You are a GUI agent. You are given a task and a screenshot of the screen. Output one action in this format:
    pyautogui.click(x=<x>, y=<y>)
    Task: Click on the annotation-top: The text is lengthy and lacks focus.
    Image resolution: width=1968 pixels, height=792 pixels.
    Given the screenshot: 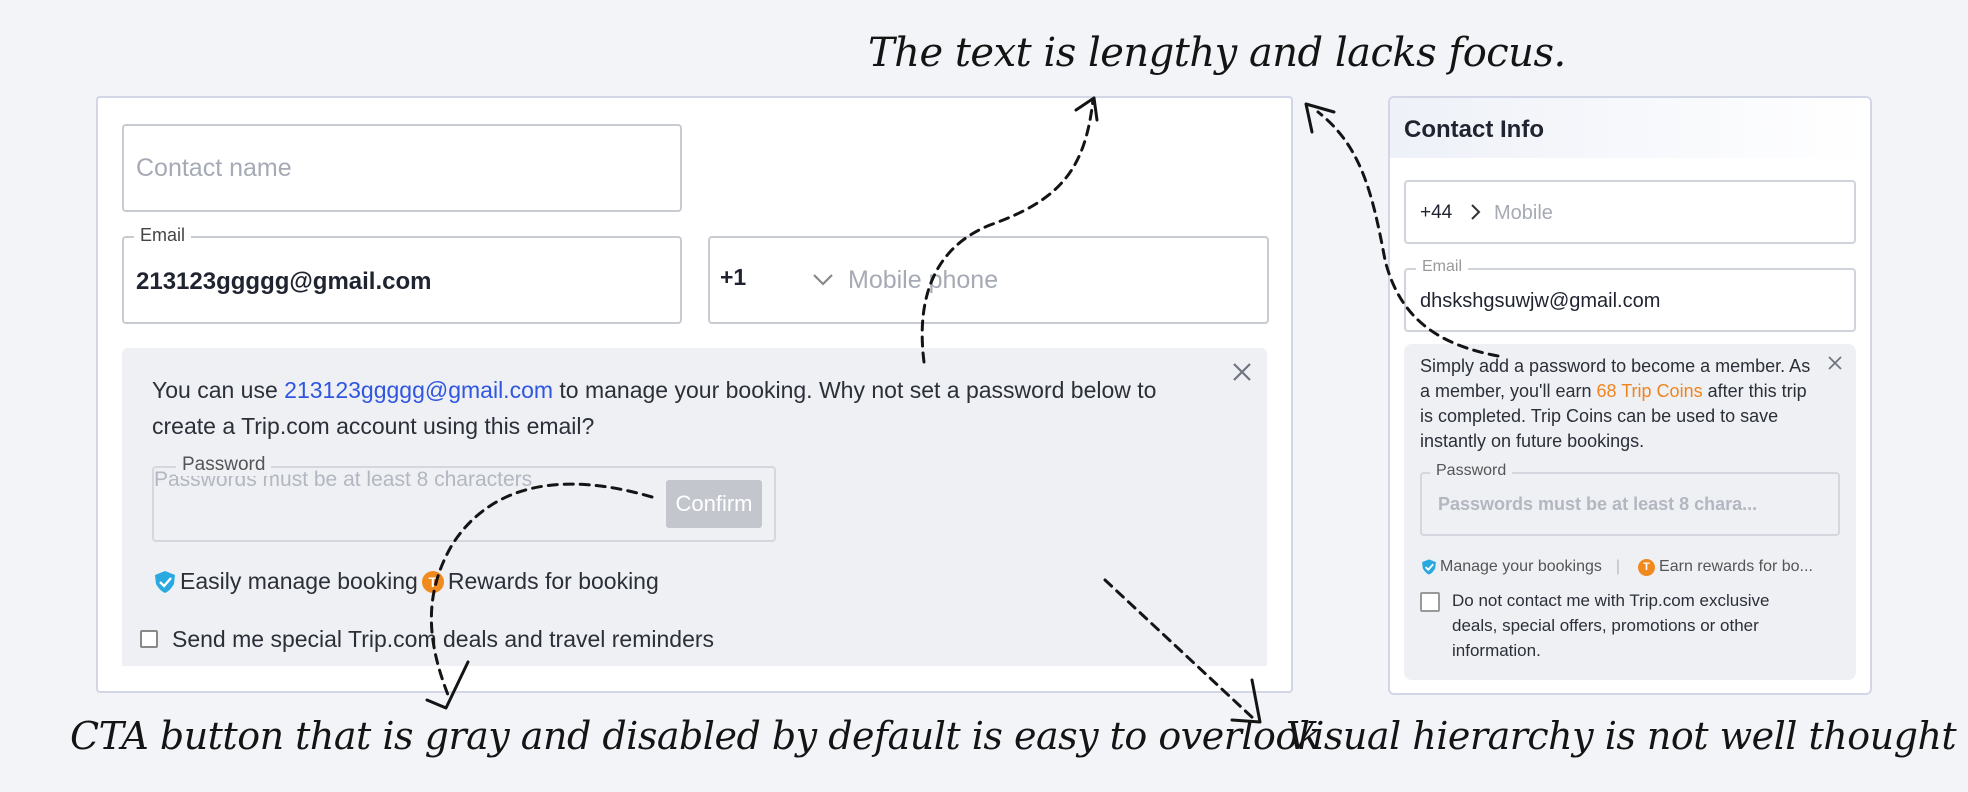 What is the action you would take?
    pyautogui.click(x=1217, y=53)
    